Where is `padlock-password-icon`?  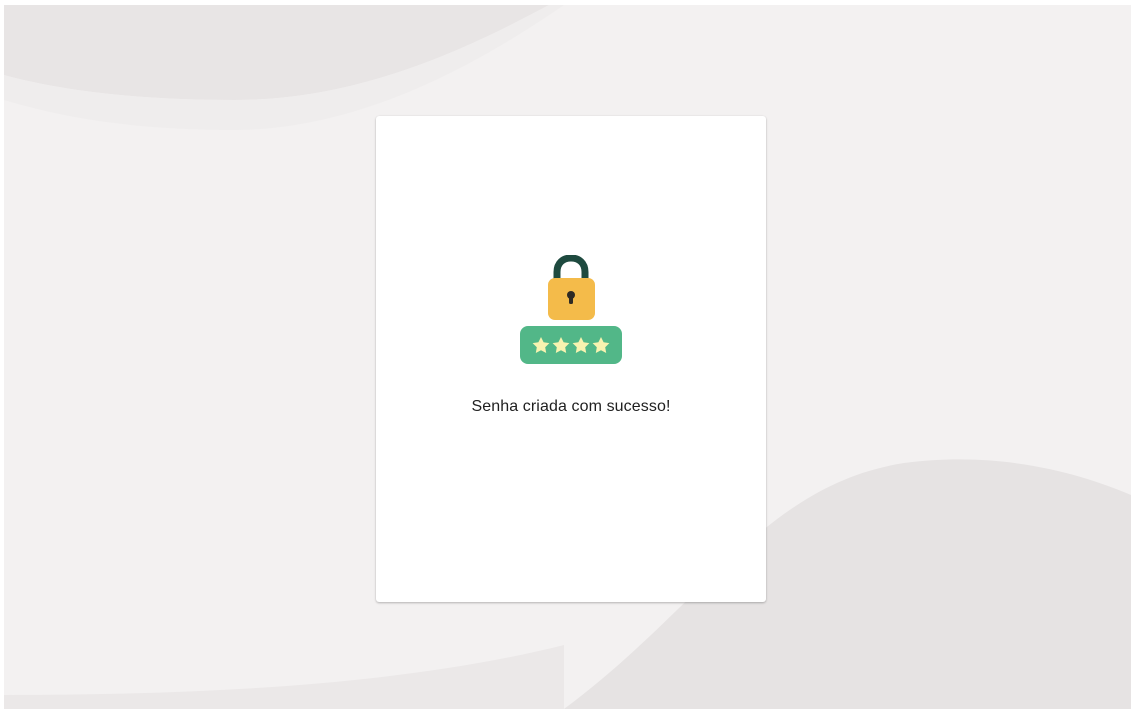 padlock-password-icon is located at coordinates (571, 309).